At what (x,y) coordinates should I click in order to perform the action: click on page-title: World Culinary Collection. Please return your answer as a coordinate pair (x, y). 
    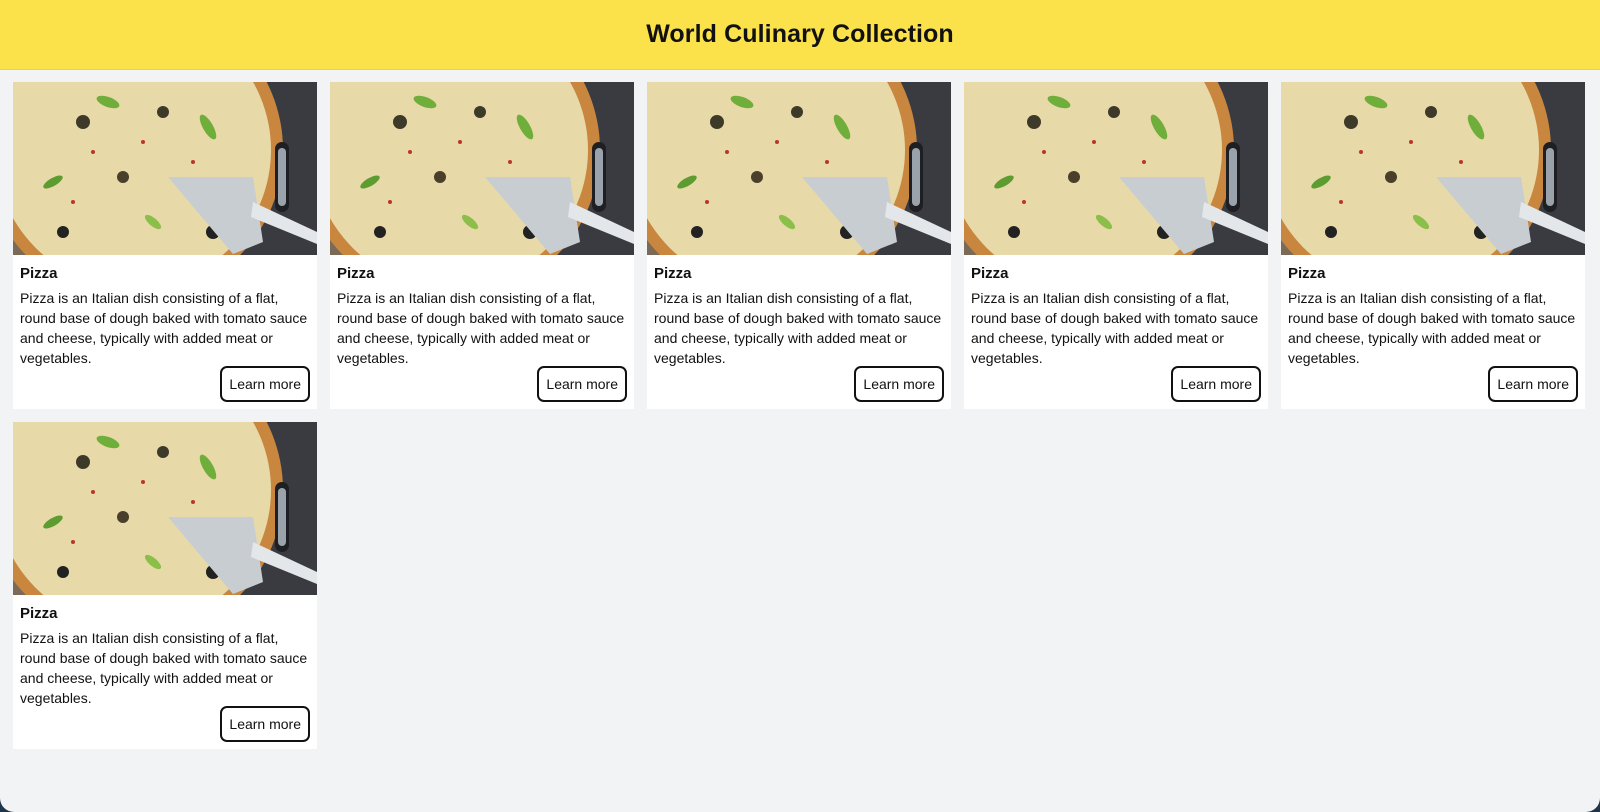
    Looking at the image, I should click on (800, 34).